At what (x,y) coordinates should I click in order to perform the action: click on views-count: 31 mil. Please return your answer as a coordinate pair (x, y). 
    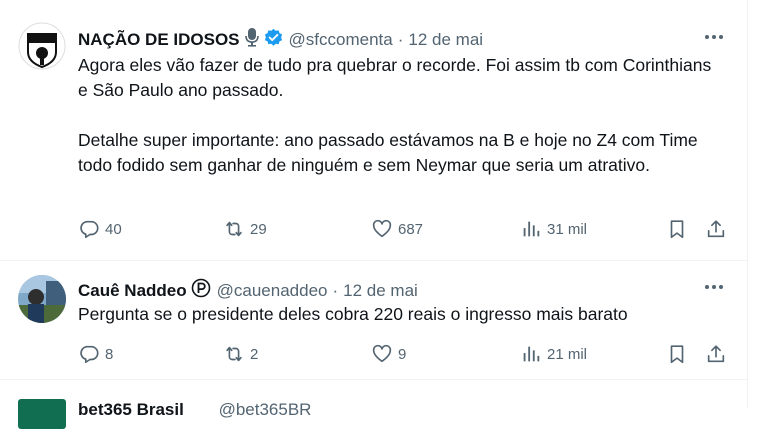
    Looking at the image, I should click on (567, 229).